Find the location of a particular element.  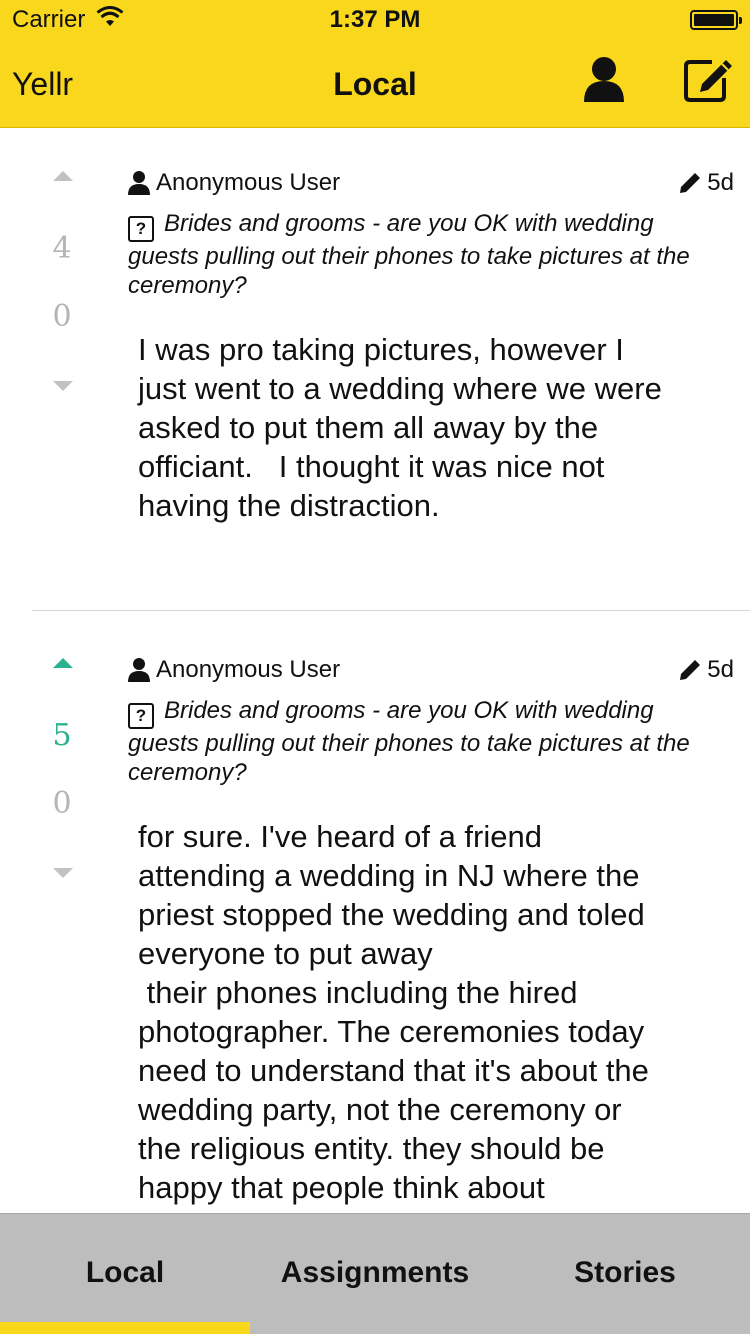

tab-stories: Stories is located at coordinates (625, 1274).